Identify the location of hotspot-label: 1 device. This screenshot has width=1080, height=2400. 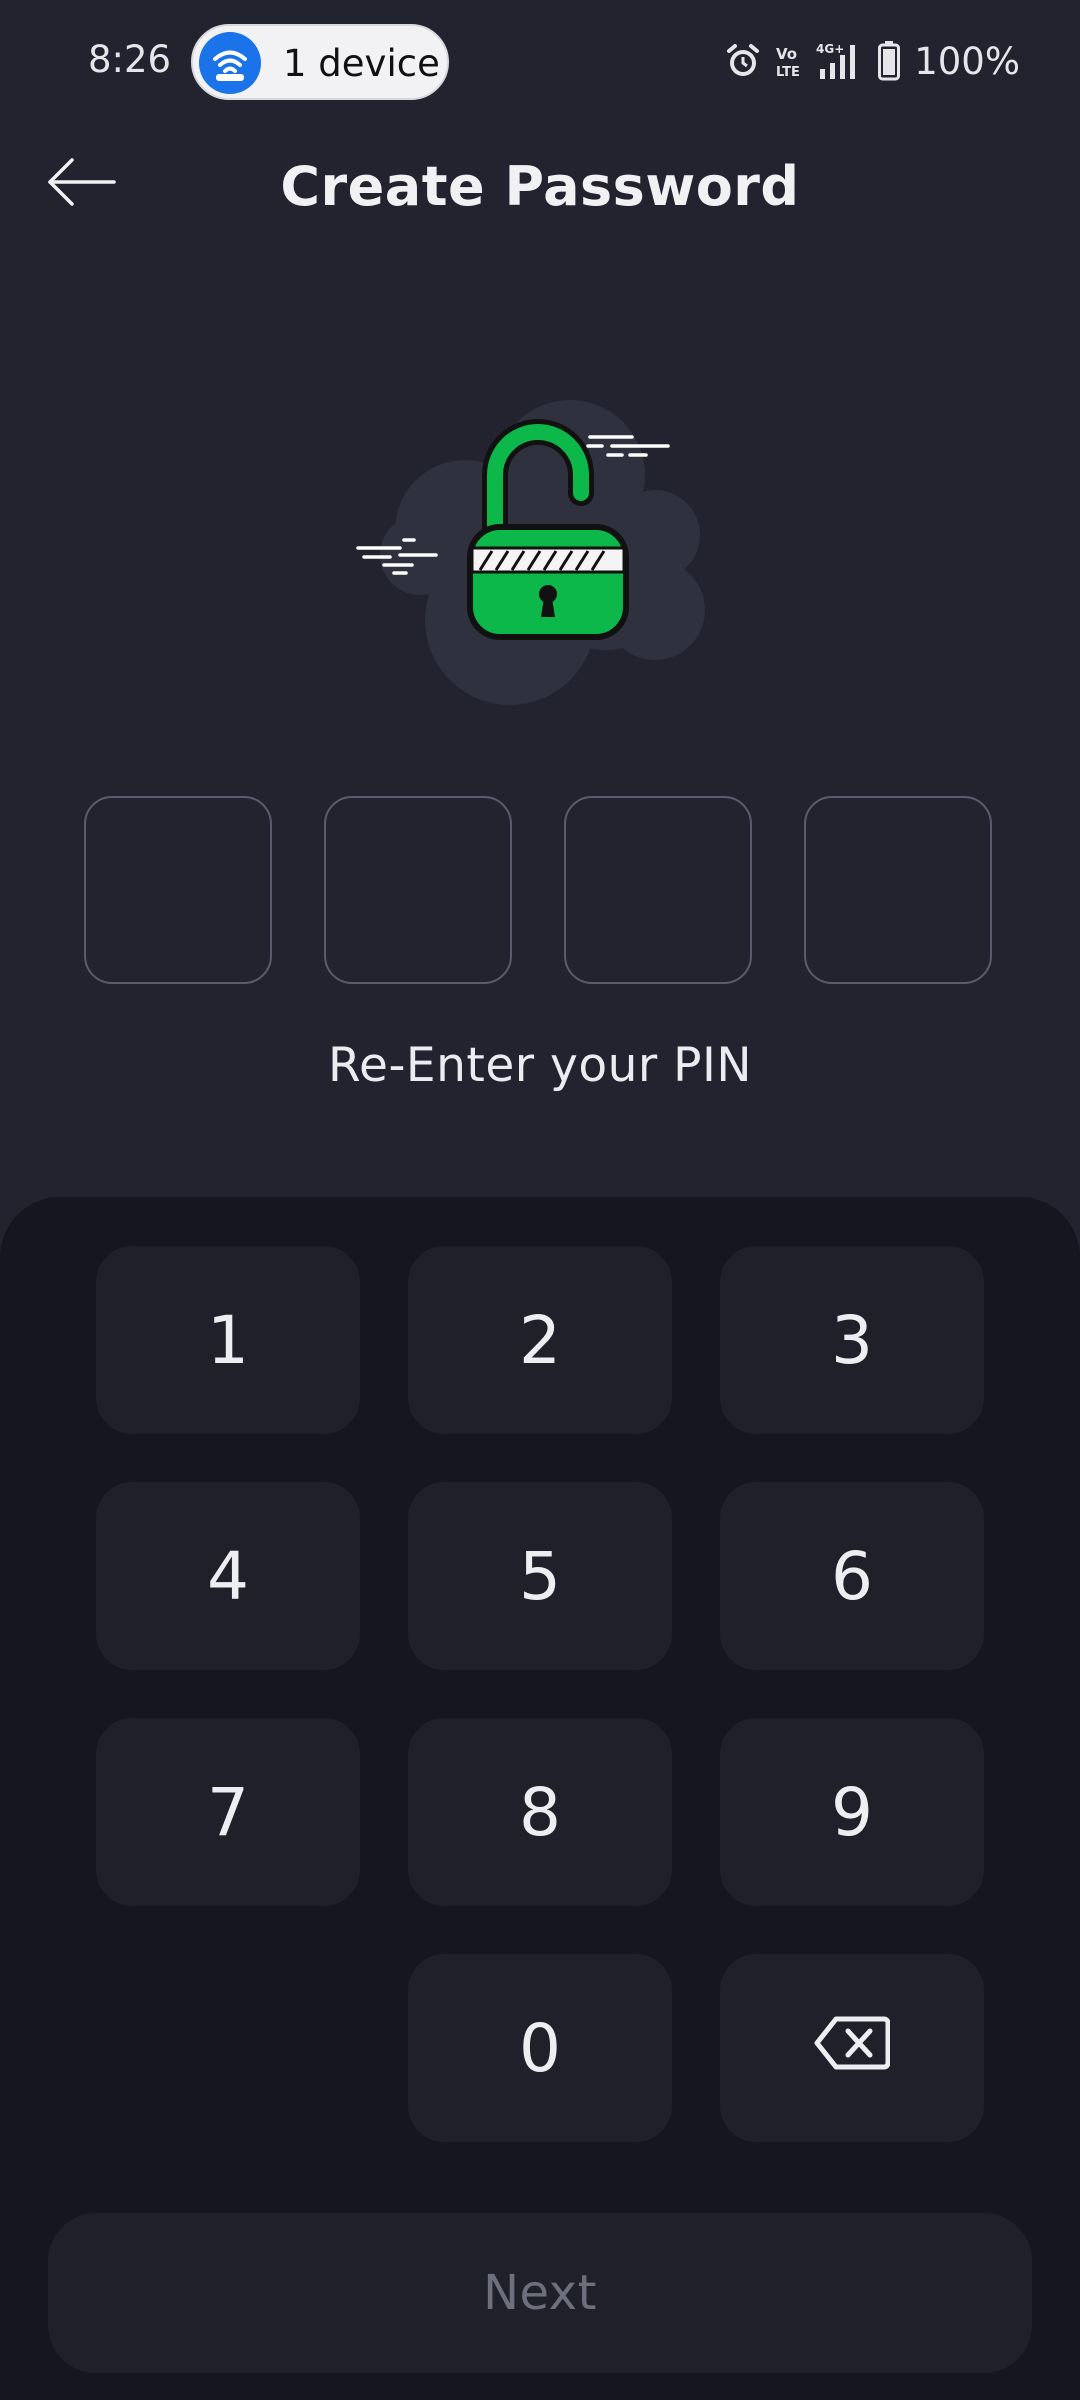
(361, 63).